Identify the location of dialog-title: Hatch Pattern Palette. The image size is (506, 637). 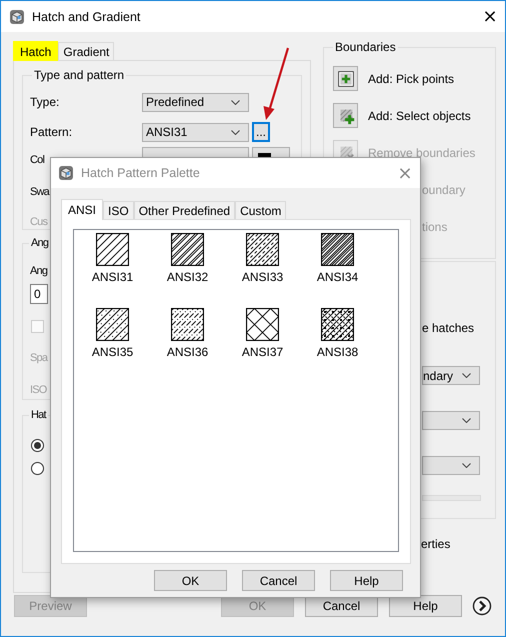
(140, 173).